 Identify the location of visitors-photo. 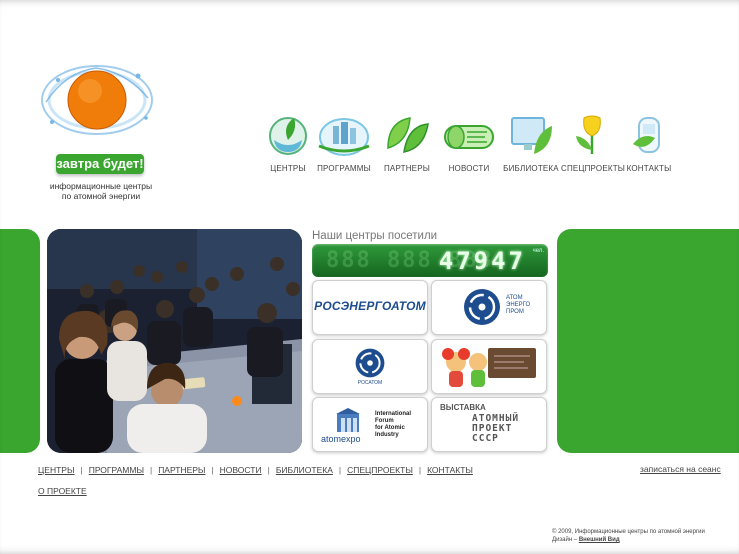
(174, 341).